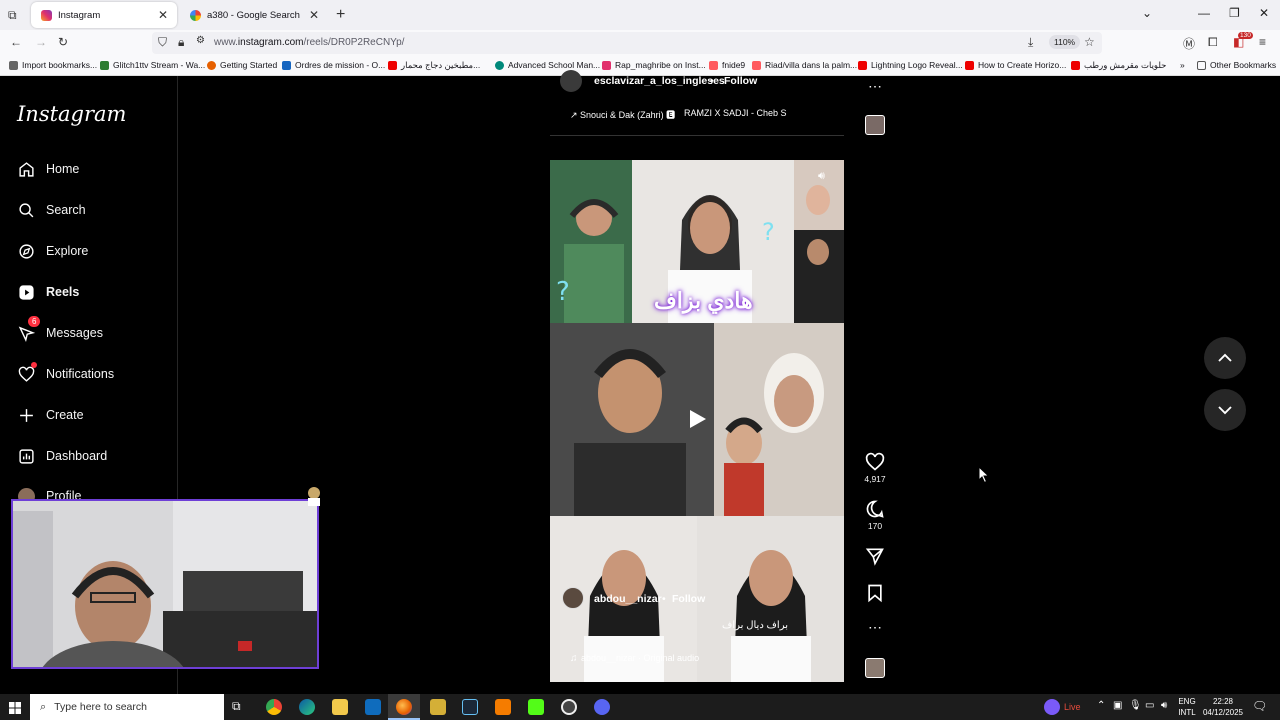 This screenshot has height=720, width=1280. I want to click on new-tab-icon: +, so click(340, 15).